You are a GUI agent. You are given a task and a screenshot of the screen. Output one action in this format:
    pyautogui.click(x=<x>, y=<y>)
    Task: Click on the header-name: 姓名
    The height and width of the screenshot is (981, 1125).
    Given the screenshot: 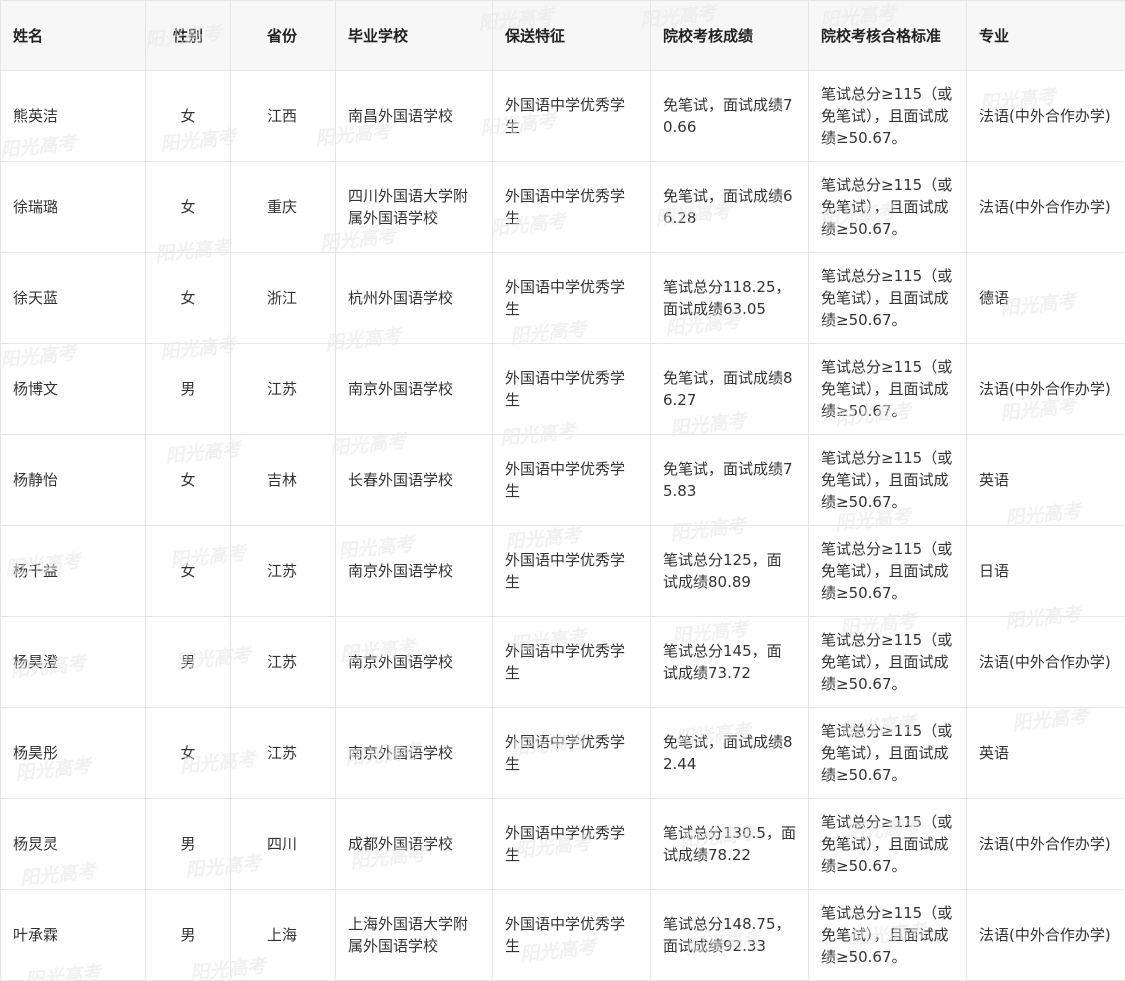 What is the action you would take?
    pyautogui.click(x=73, y=36)
    